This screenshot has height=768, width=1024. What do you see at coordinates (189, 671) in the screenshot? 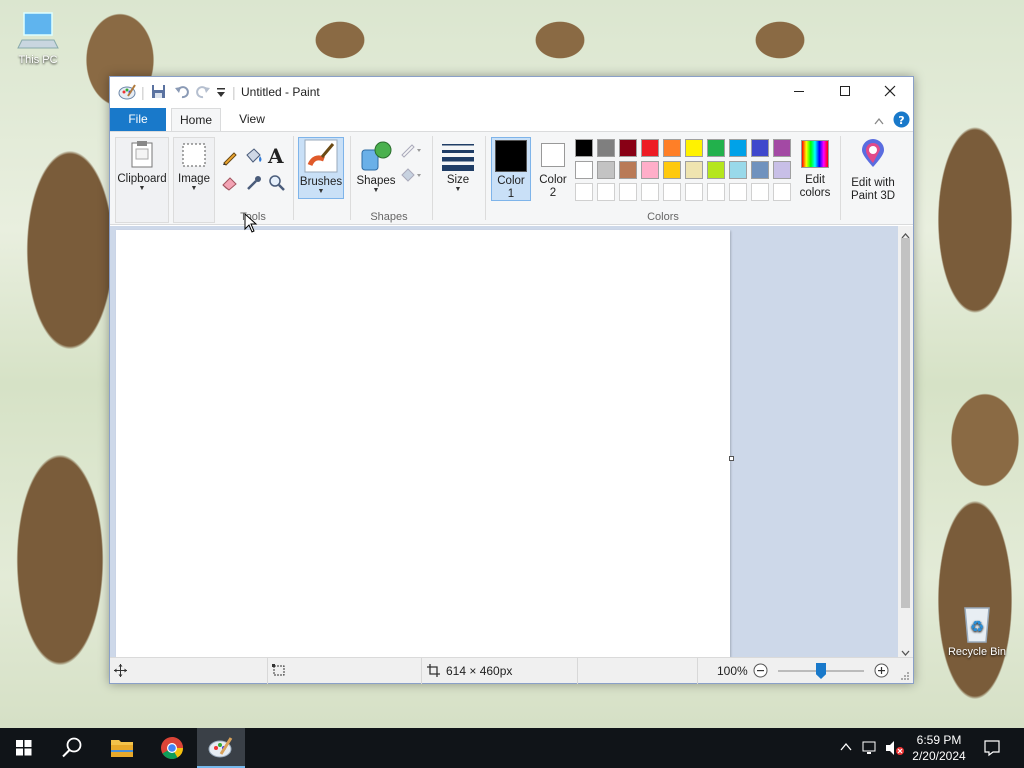
I see `cursor-position-segment` at bounding box center [189, 671].